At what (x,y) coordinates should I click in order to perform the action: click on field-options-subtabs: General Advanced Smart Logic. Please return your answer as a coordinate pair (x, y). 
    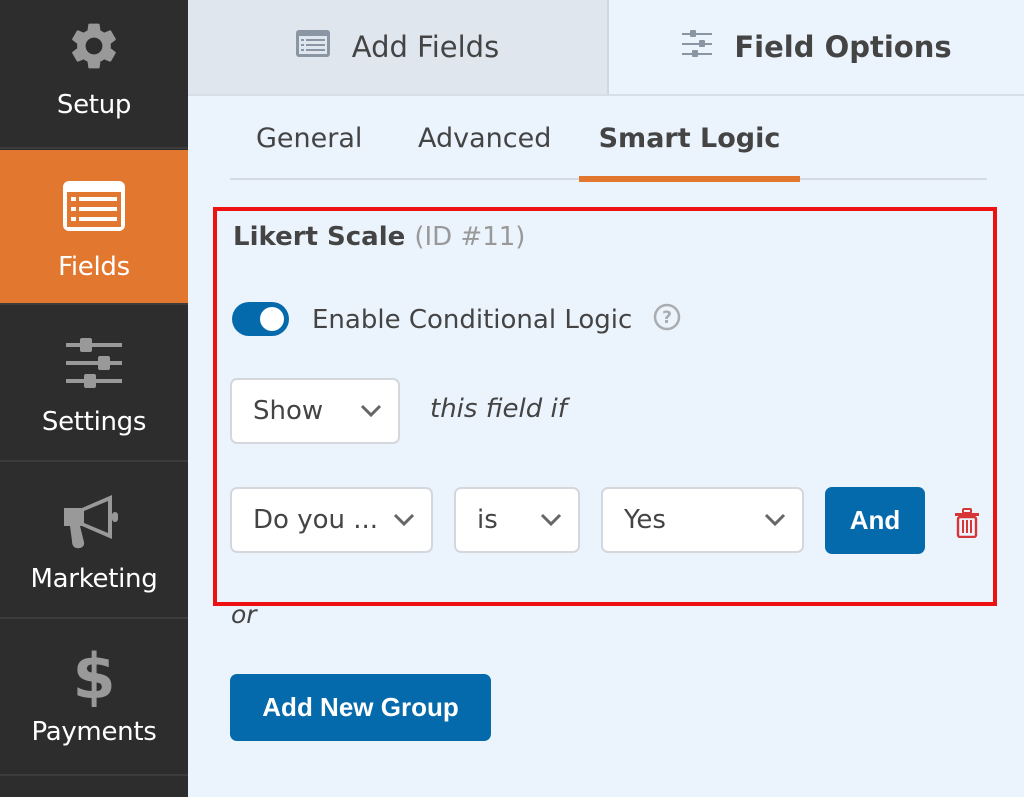
    Looking at the image, I should click on (608, 139).